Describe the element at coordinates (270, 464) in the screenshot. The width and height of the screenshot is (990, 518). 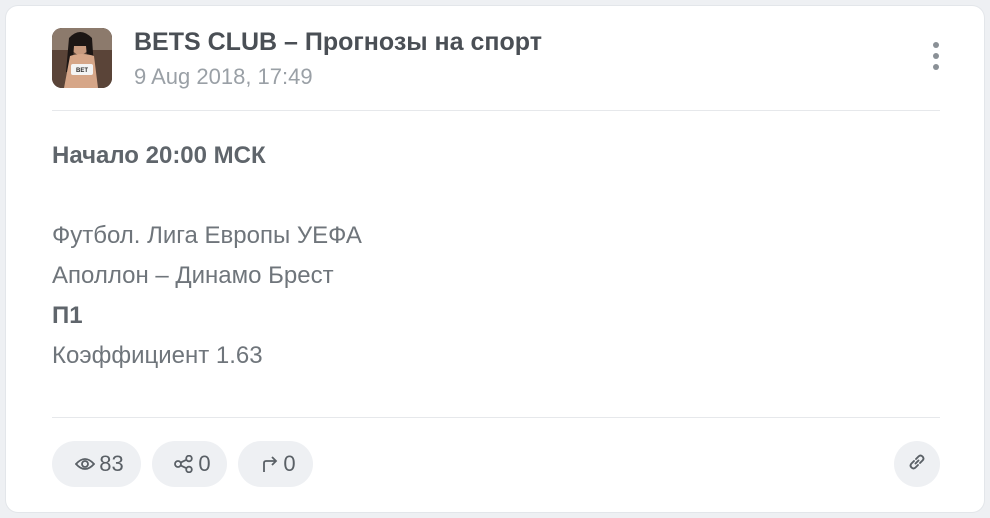
I see `forward-arrow-icon` at that location.